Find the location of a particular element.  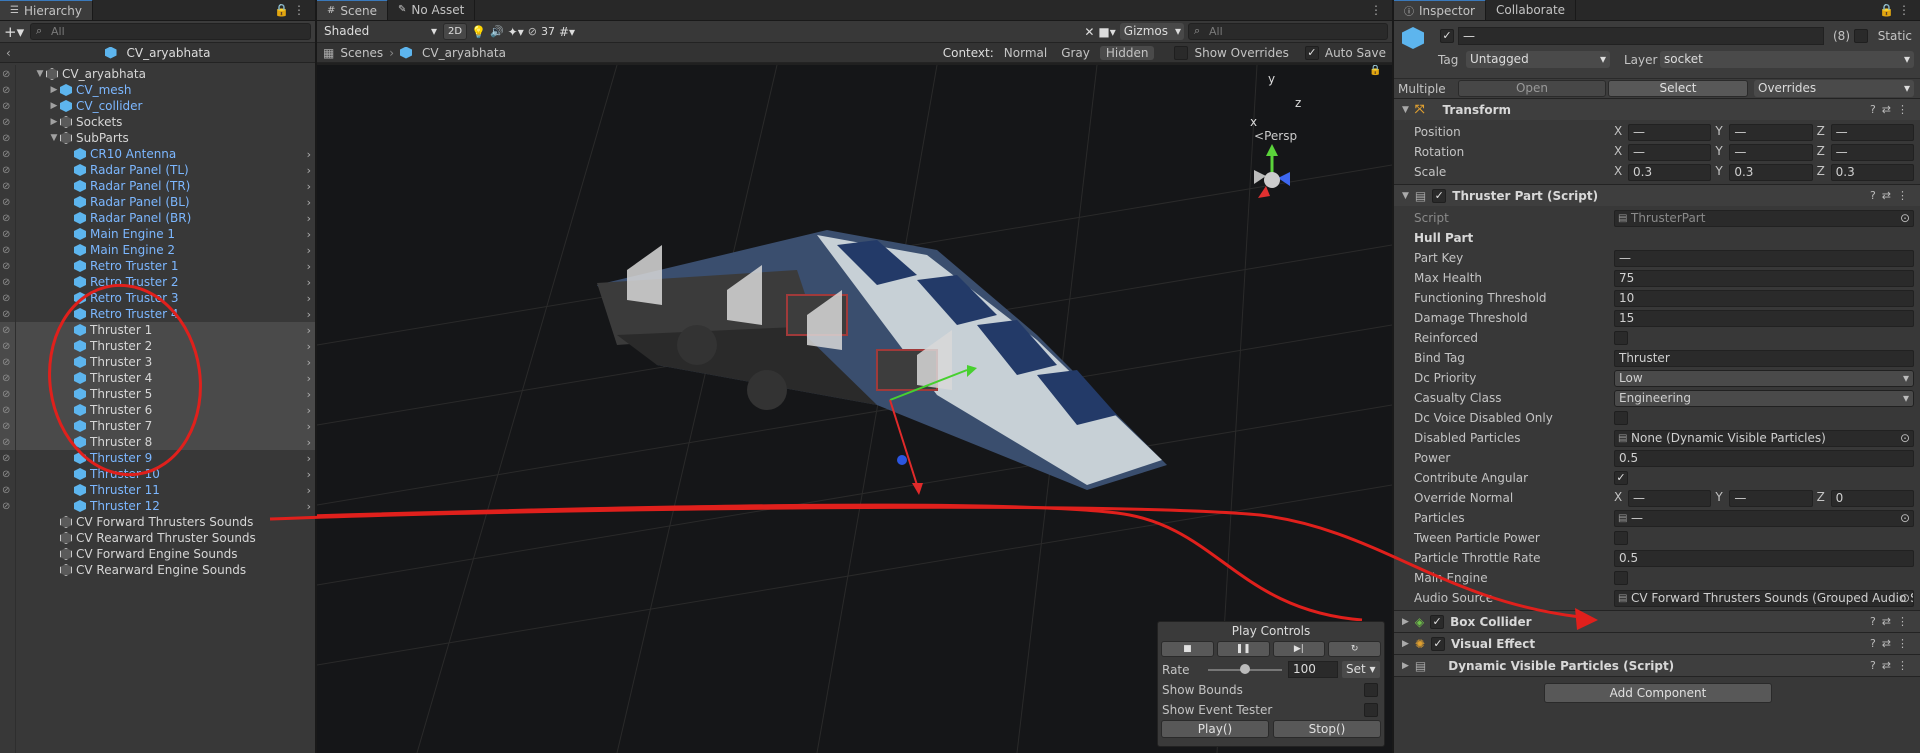

play-button: Play() is located at coordinates (1215, 729).